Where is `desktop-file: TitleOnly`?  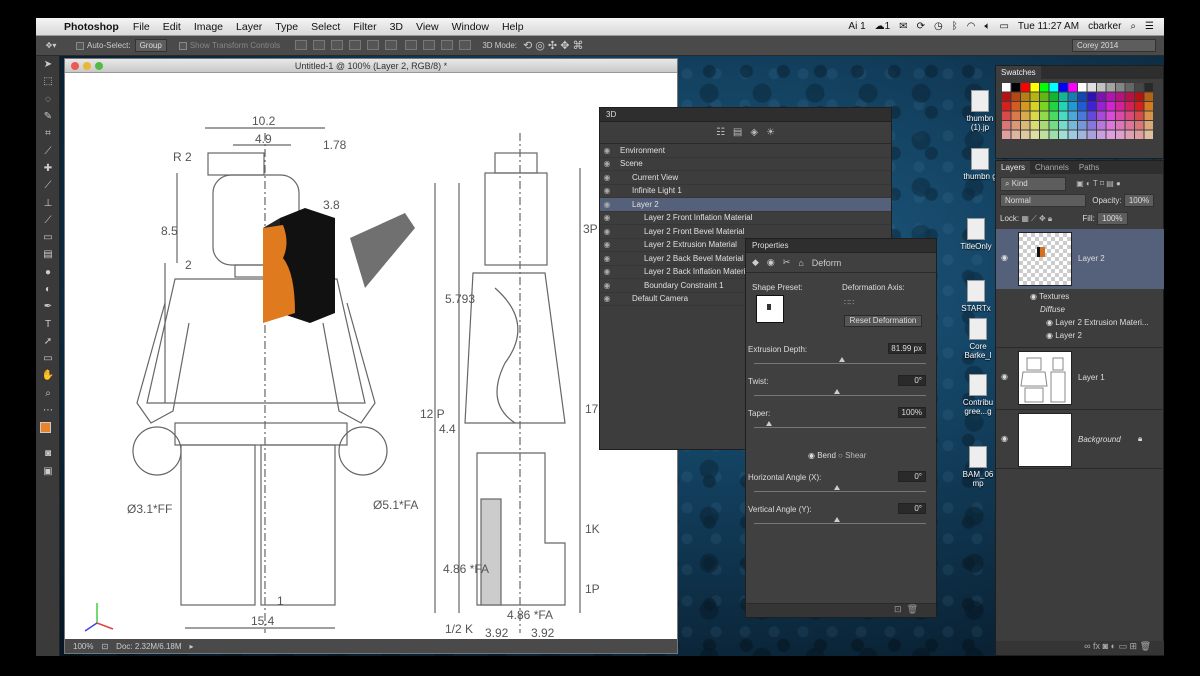
desktop-file: TitleOnly is located at coordinates (976, 234).